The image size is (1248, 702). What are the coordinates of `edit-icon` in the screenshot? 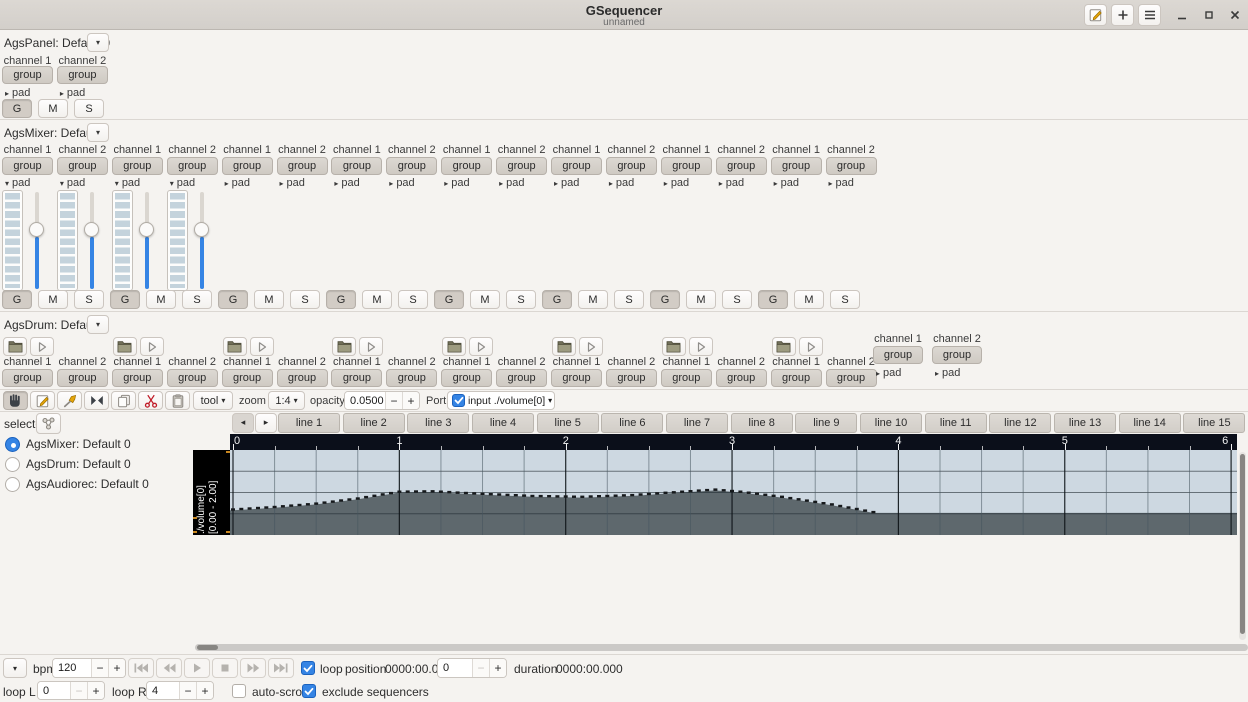 It's located at (43, 401).